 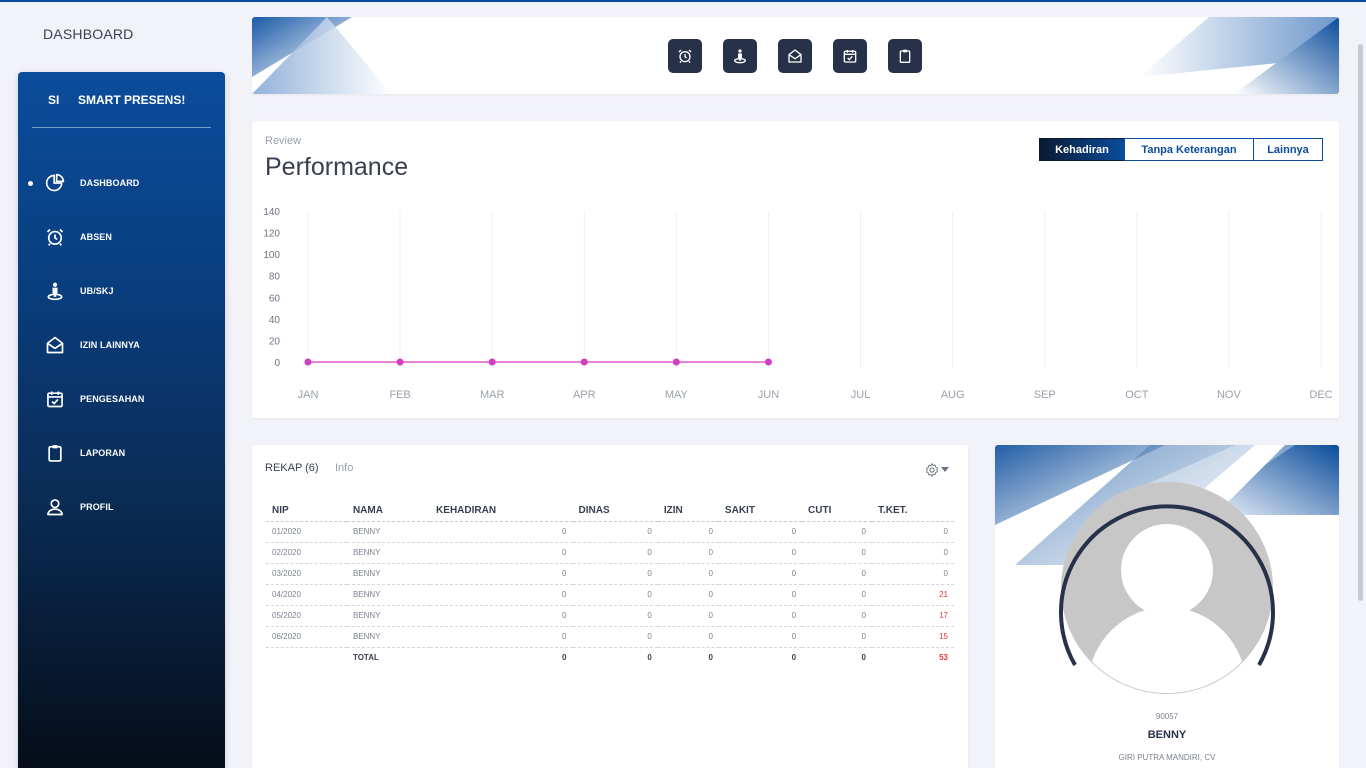 What do you see at coordinates (275, 341) in the screenshot?
I see `y-tick-label: 20` at bounding box center [275, 341].